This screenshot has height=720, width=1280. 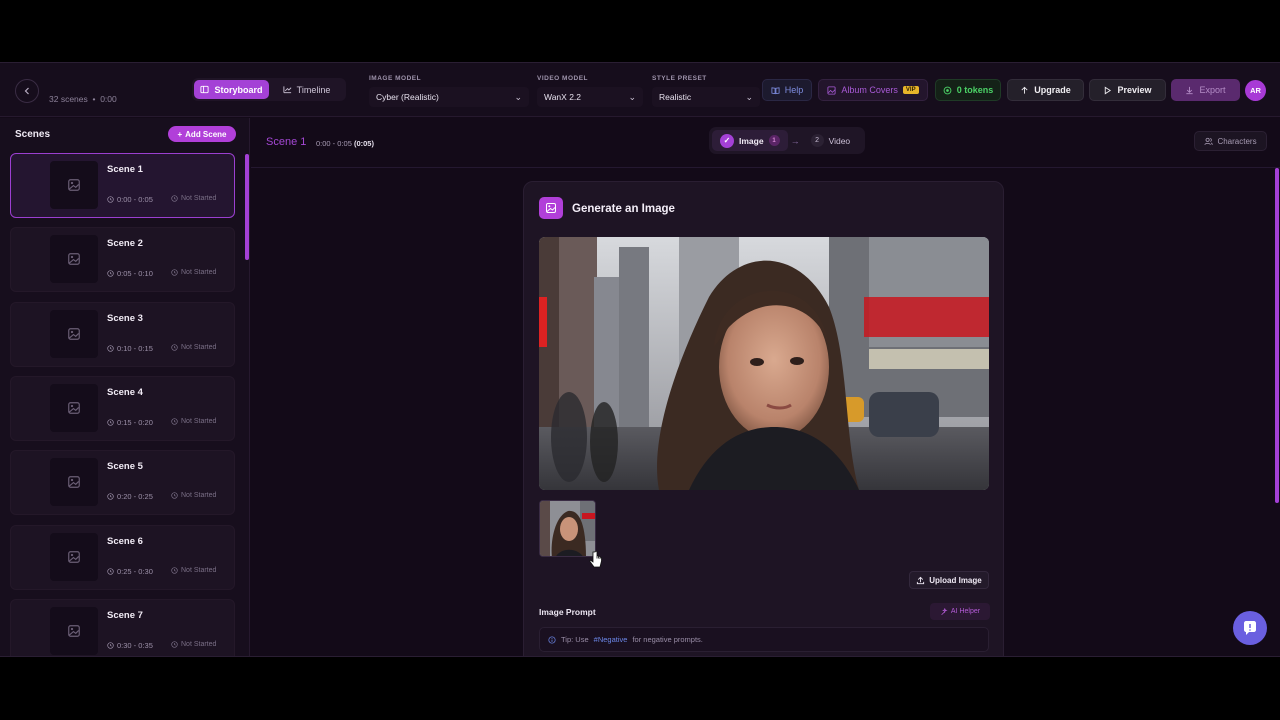 I want to click on avatar: AR, so click(x=1255, y=90).